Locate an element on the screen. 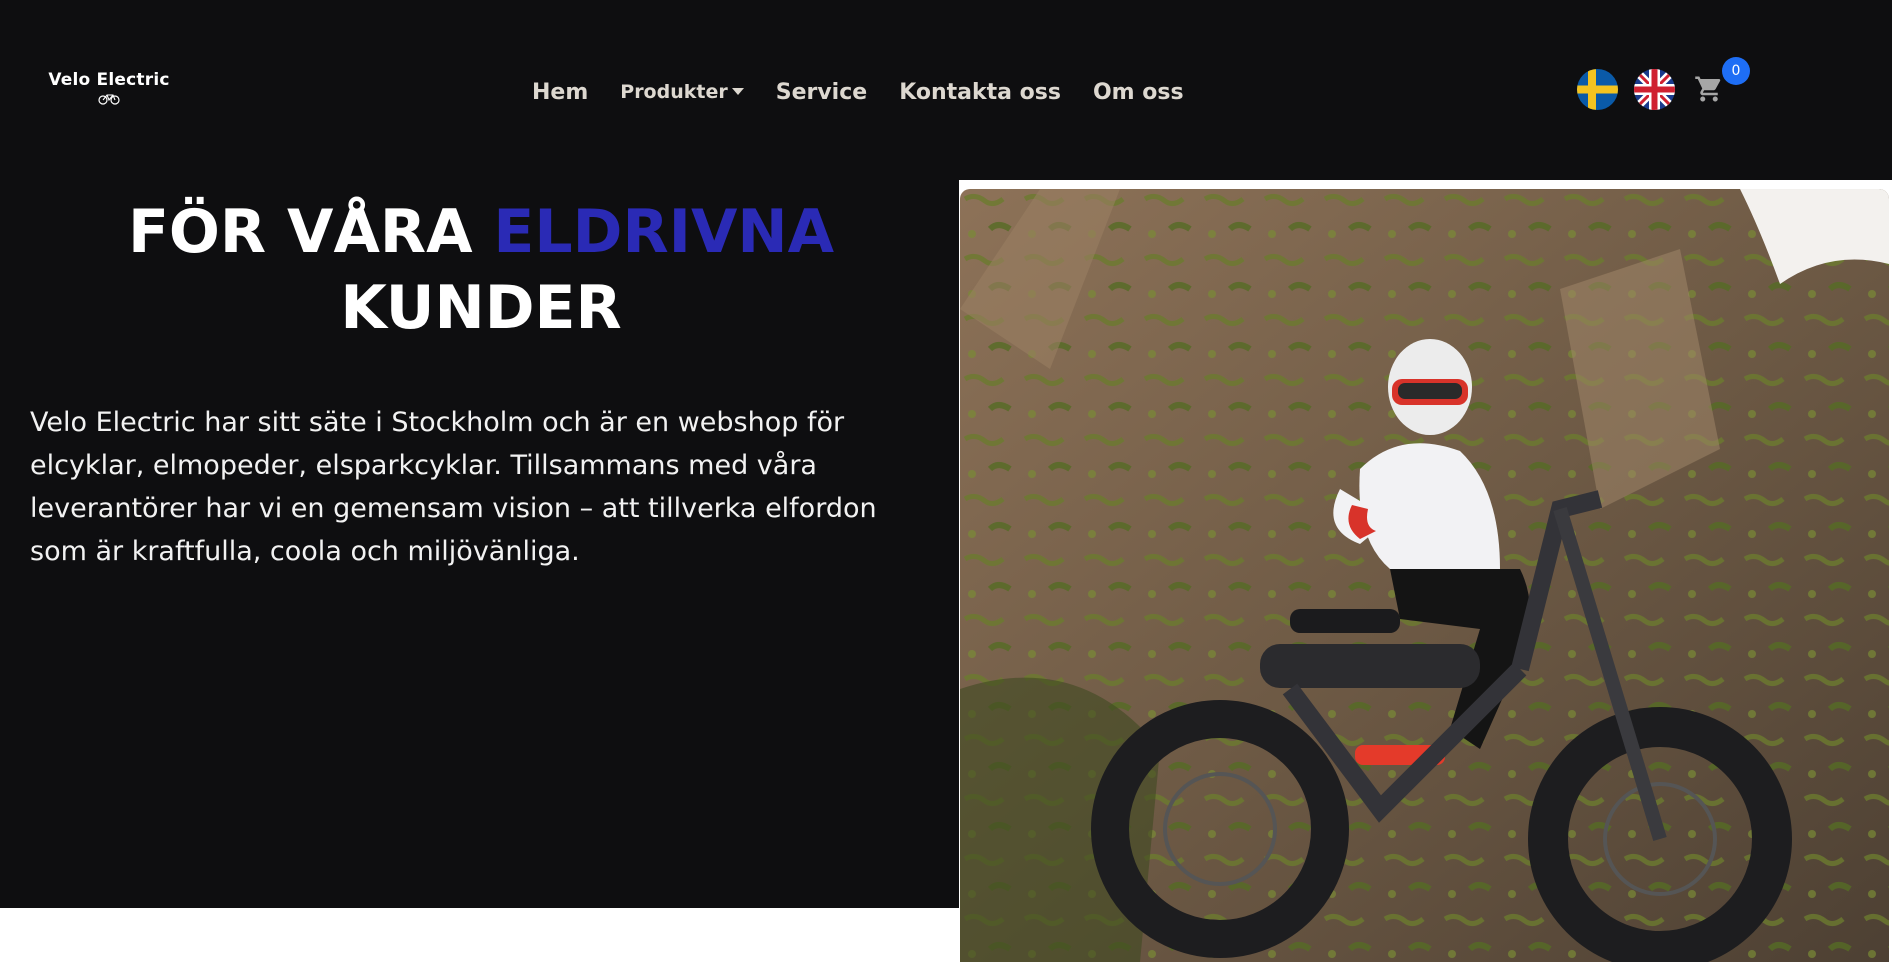  nav-item-produkter-label: Produkter is located at coordinates (674, 92).